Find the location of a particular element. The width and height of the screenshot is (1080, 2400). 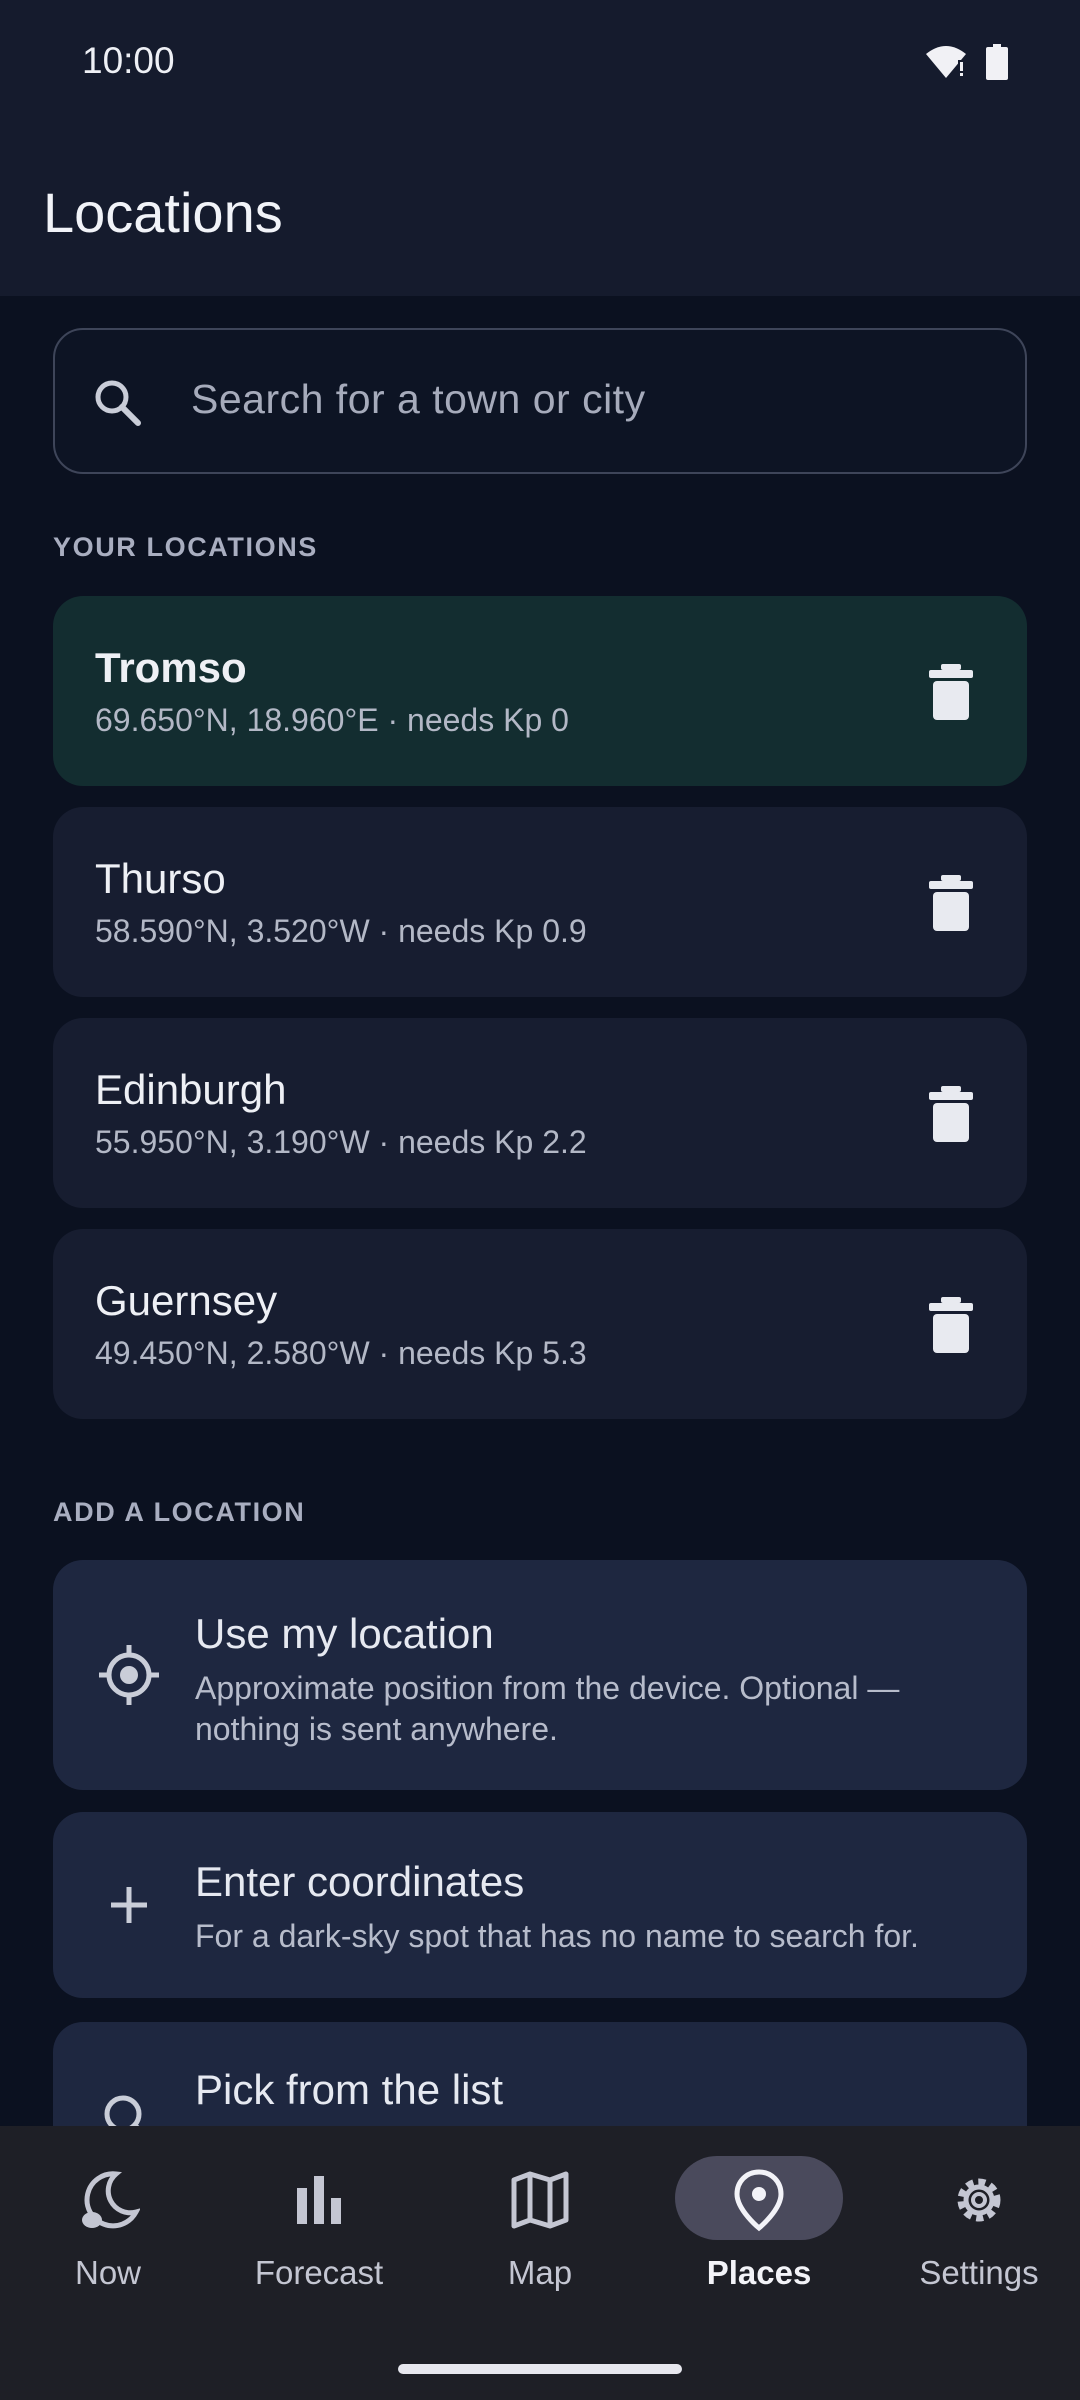

bar-chart-icon is located at coordinates (319, 2200).